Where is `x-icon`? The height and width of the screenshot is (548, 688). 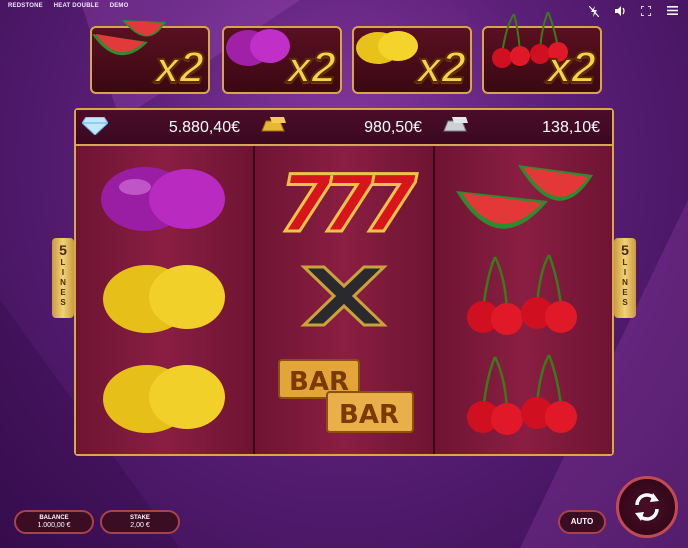
x-icon is located at coordinates (344, 296).